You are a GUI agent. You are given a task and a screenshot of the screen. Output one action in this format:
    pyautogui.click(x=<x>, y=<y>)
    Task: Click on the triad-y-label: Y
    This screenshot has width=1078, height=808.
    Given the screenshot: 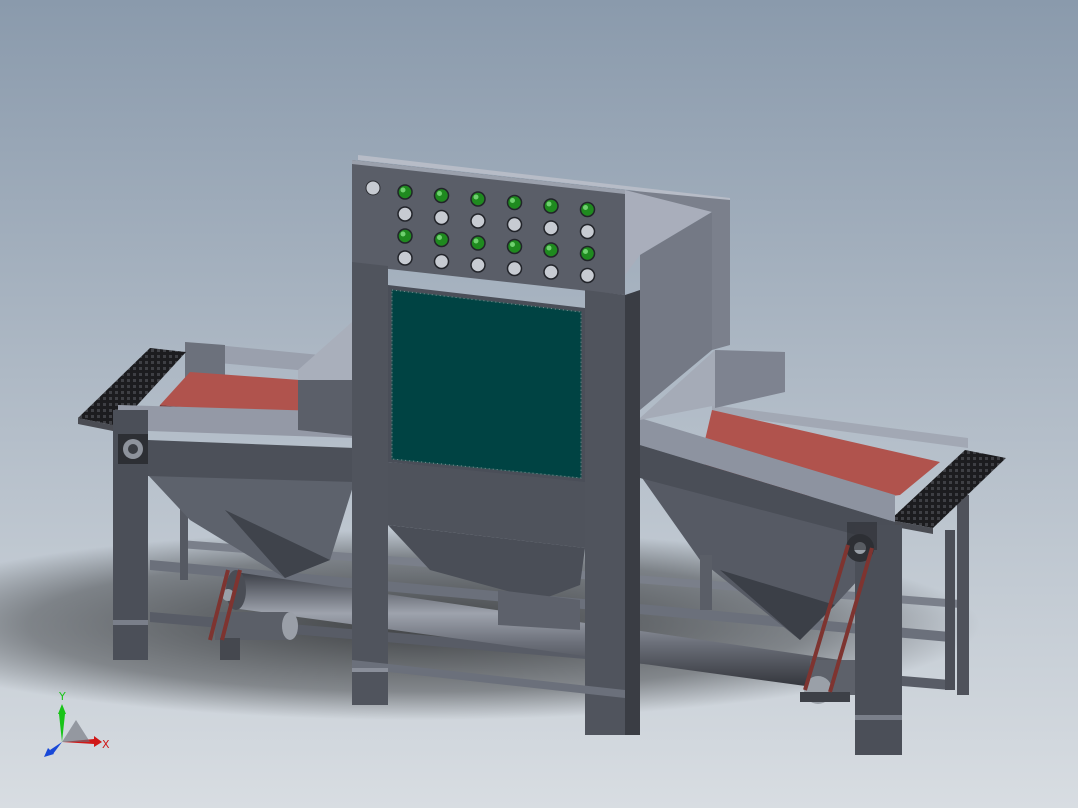 What is the action you would take?
    pyautogui.click(x=62, y=696)
    